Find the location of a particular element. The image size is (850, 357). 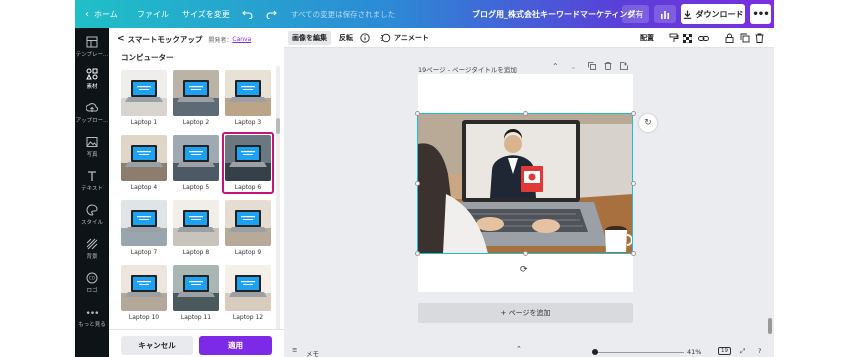

page-count: 19 is located at coordinates (724, 351).